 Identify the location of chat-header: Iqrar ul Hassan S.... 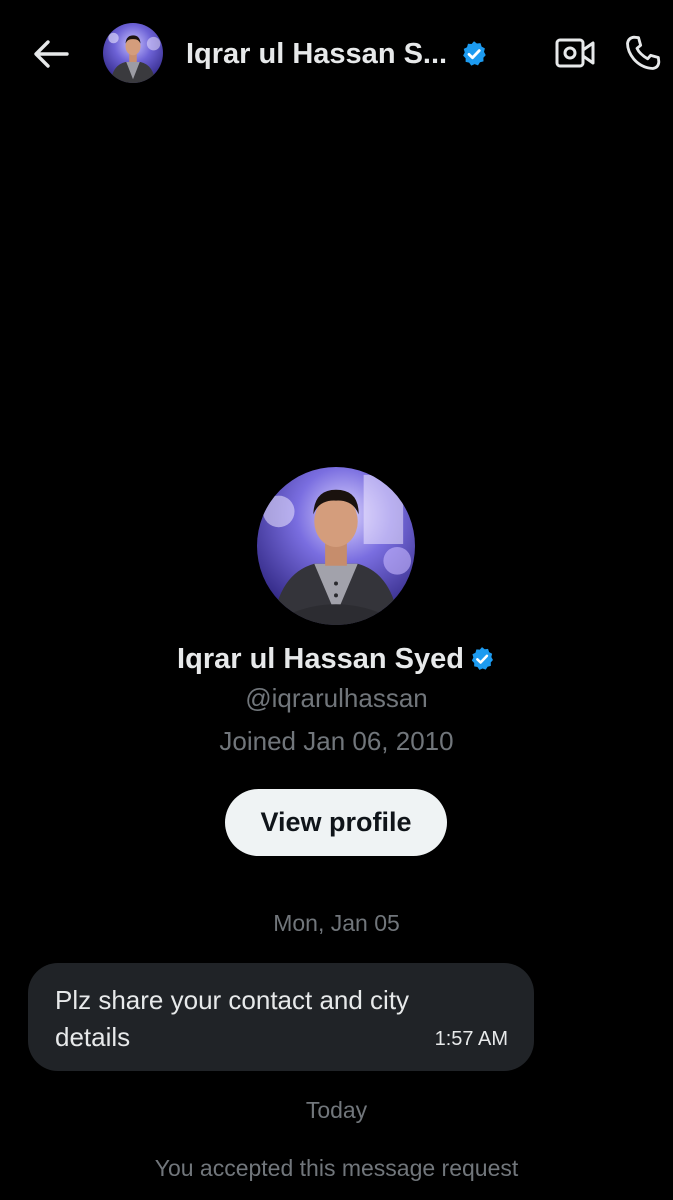
(336, 54).